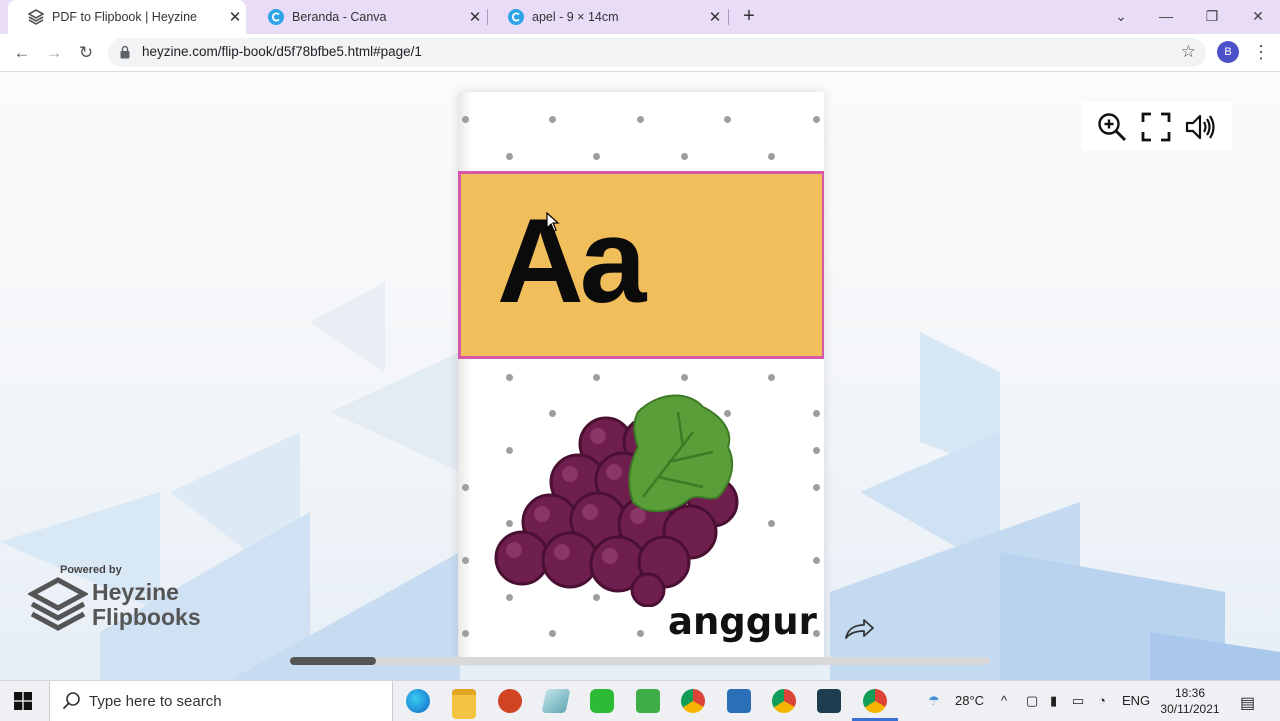 The width and height of the screenshot is (1280, 721). What do you see at coordinates (556, 701) in the screenshot?
I see `app-icon` at bounding box center [556, 701].